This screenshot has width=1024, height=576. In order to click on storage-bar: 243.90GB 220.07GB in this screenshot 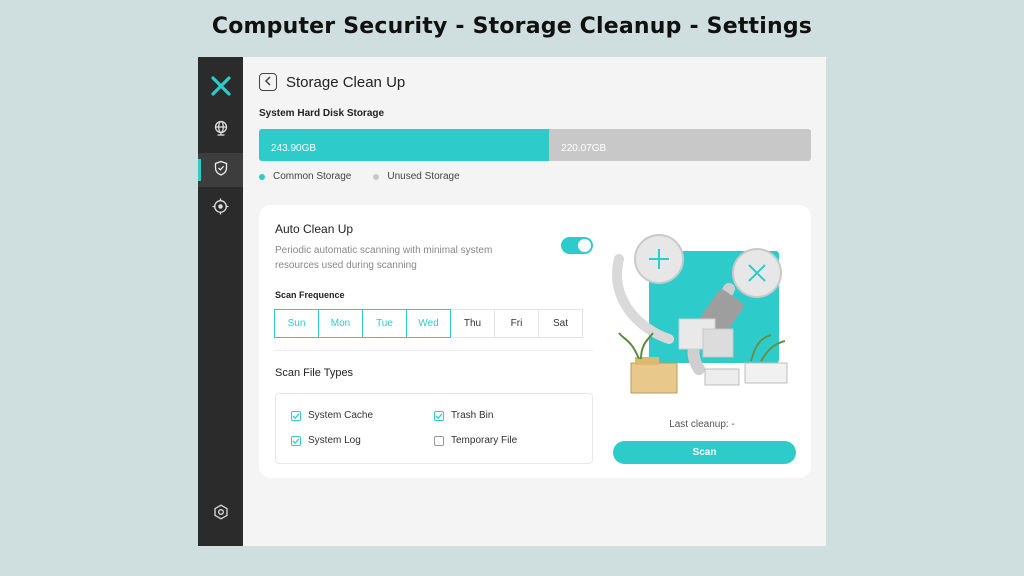, I will do `click(535, 145)`.